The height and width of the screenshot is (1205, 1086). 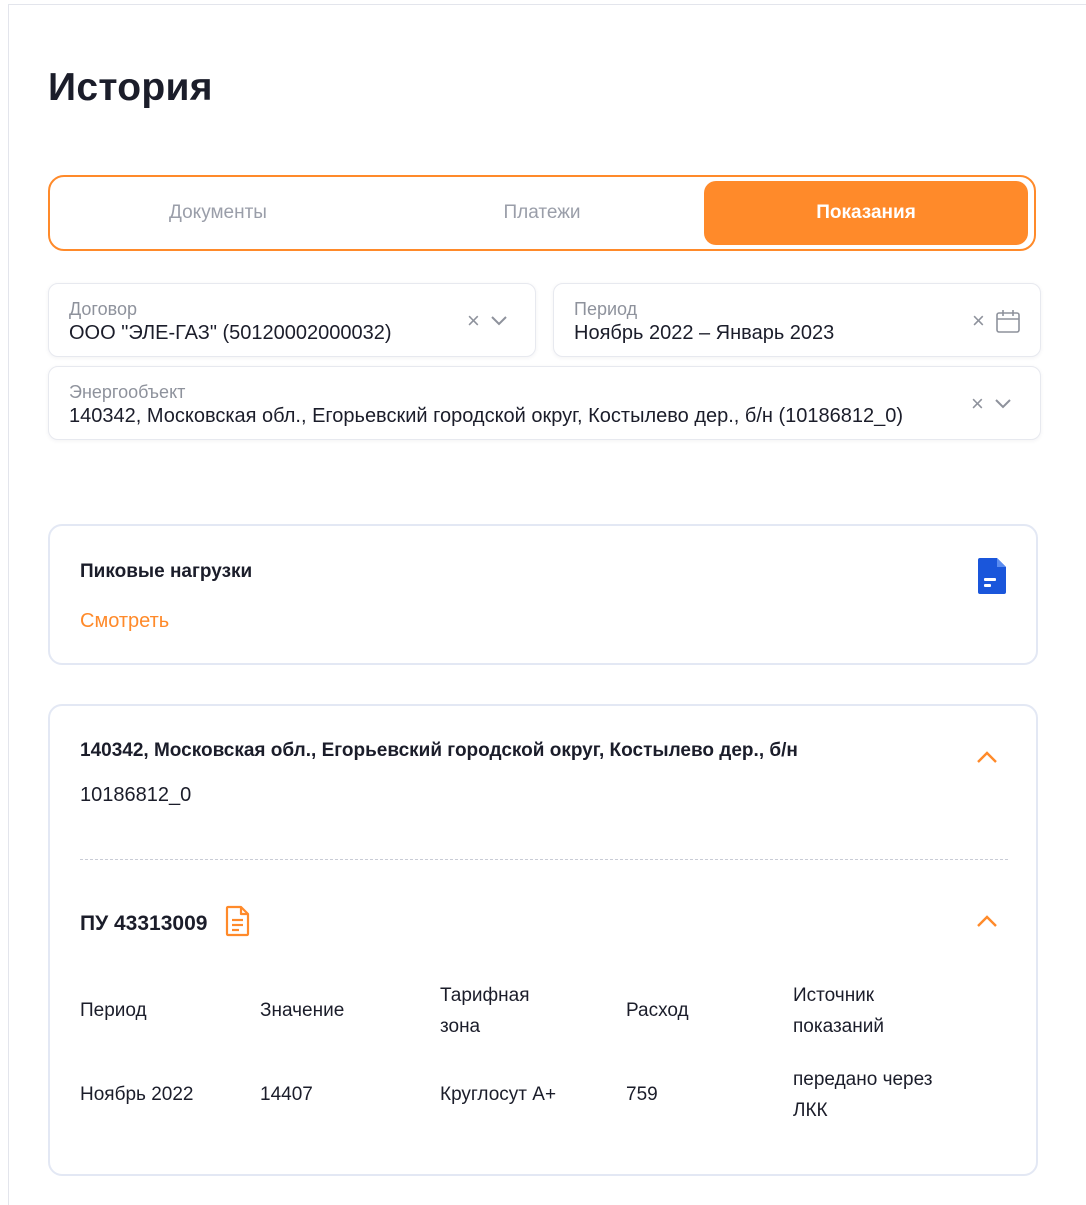 What do you see at coordinates (230, 333) in the screenshot?
I see `contract-value: ООО "ЭЛЕ-ГАЗ" (50120002000032)` at bounding box center [230, 333].